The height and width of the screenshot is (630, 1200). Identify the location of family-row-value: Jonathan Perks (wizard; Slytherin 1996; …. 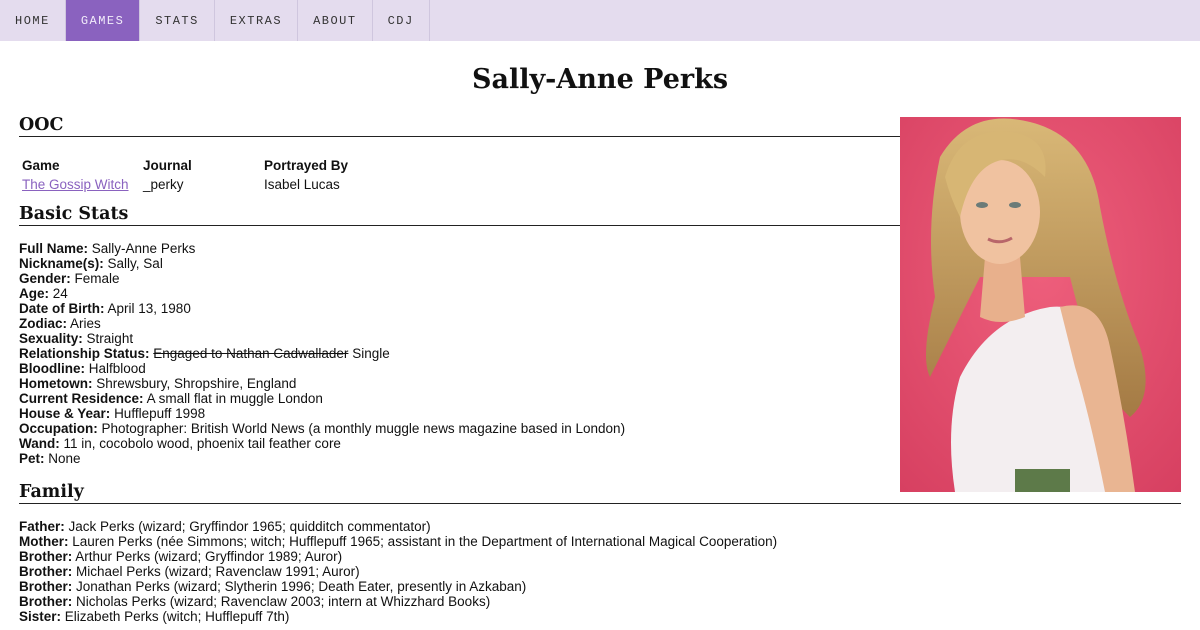
(301, 586).